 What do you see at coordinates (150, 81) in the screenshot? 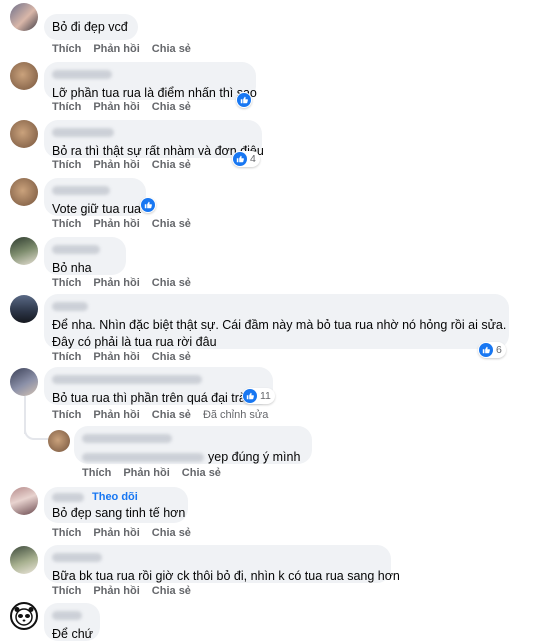
I see `comment-bubble: Lỡ phần tua rua là điểm nhấn thì sao` at bounding box center [150, 81].